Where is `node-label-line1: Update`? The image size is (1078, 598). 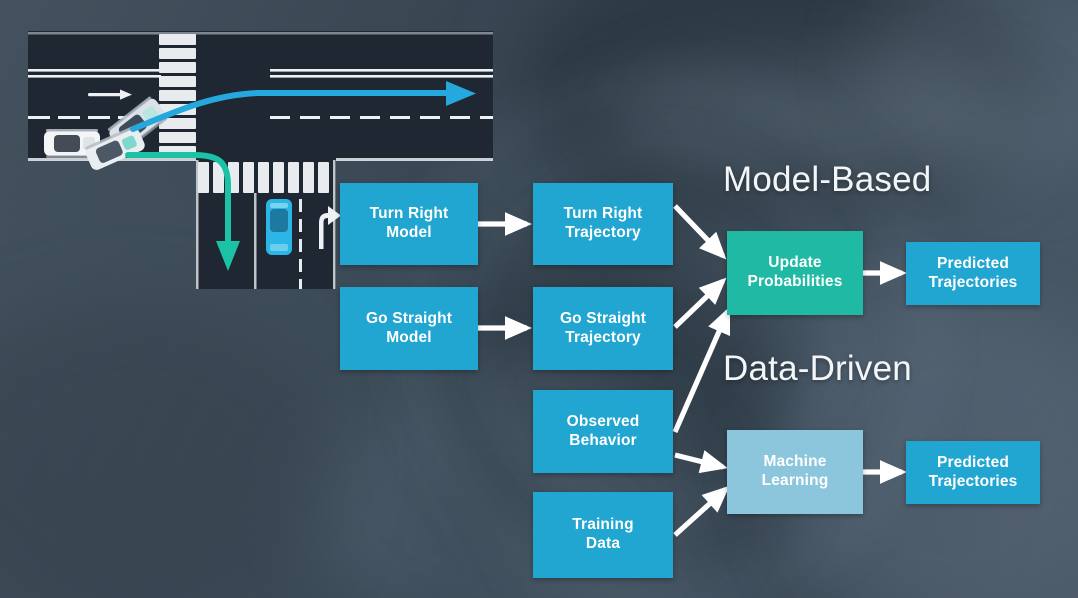
node-label-line1: Update is located at coordinates (795, 263).